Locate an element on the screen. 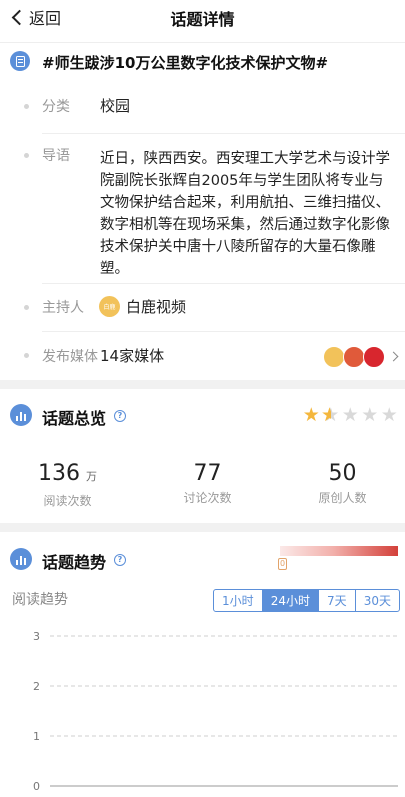  topic-title: #师生跋涉10万公里数字化技术保护文物# is located at coordinates (185, 63).